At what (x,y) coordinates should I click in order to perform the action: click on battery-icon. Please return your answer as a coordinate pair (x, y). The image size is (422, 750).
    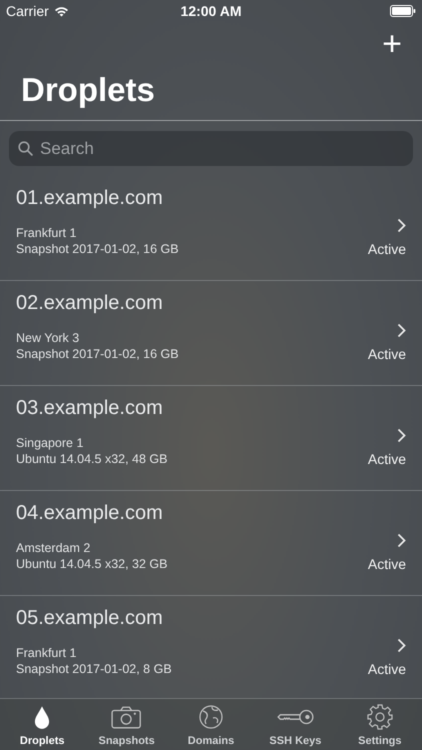
    Looking at the image, I should click on (403, 11).